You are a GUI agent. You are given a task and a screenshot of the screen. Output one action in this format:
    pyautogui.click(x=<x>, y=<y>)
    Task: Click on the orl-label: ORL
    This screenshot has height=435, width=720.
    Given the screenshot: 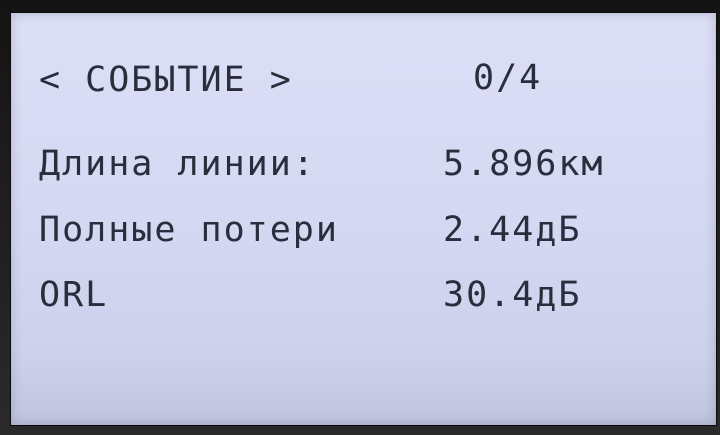 What is the action you would take?
    pyautogui.click(x=74, y=295)
    